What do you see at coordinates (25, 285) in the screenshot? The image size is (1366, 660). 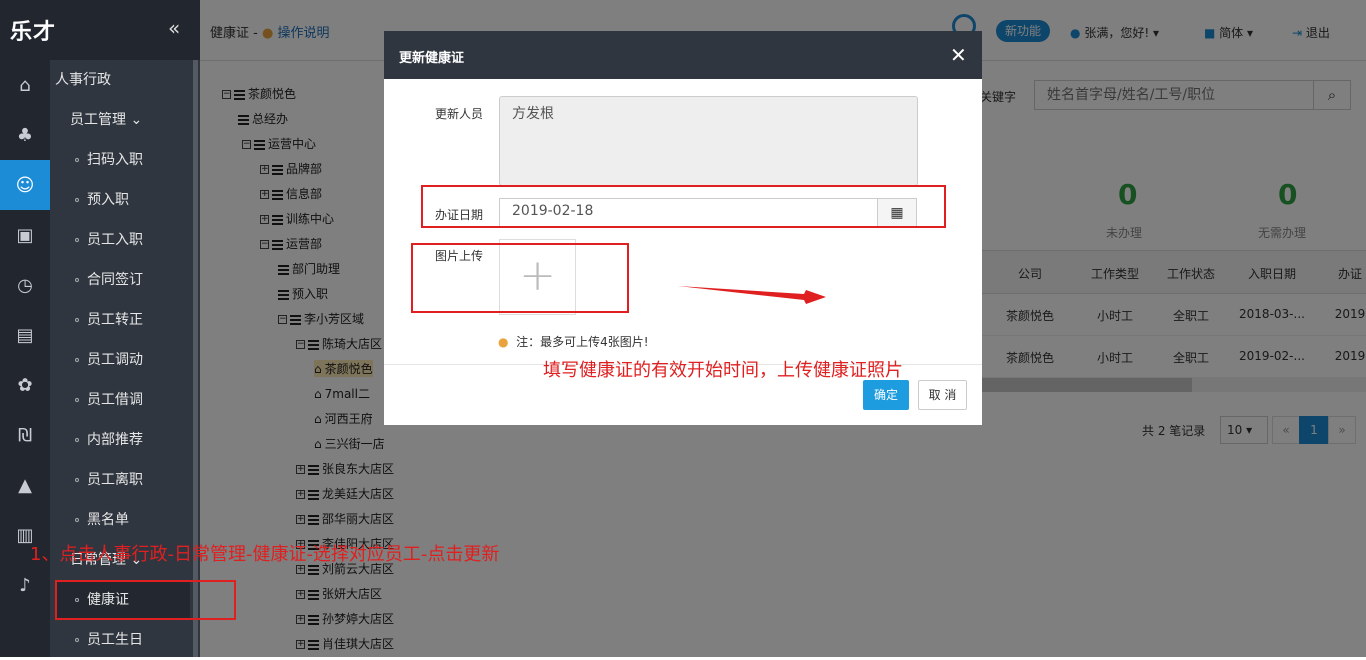 I see `clock-icon: ◷` at bounding box center [25, 285].